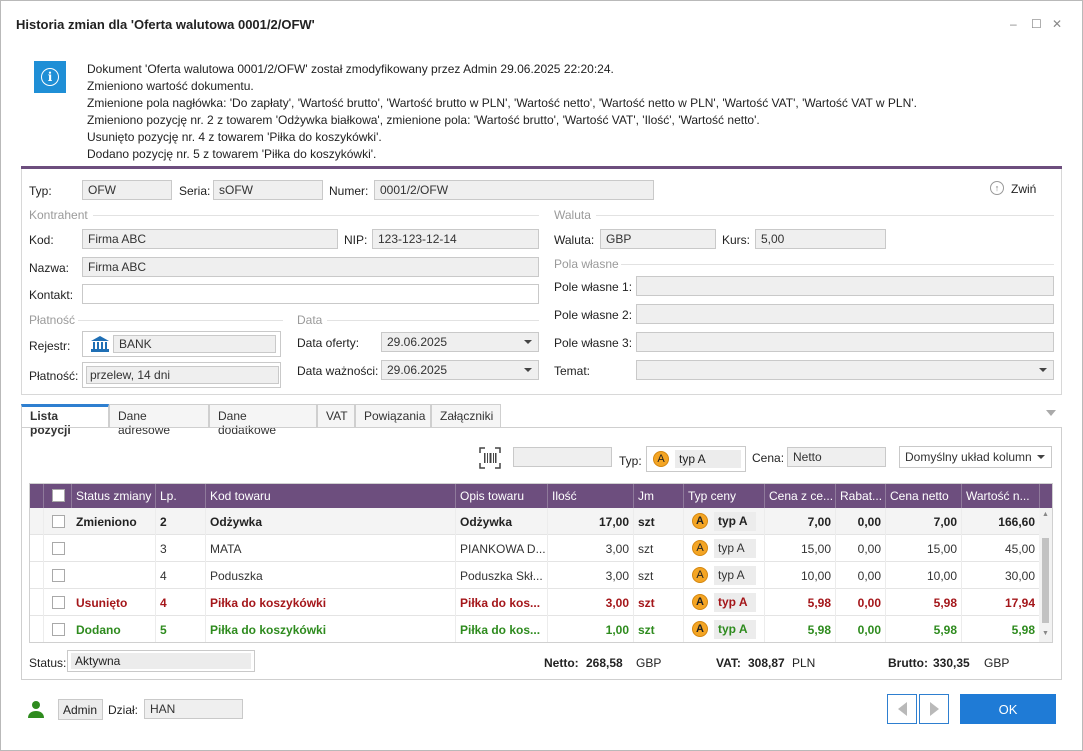  I want to click on pole3-field, so click(845, 342).